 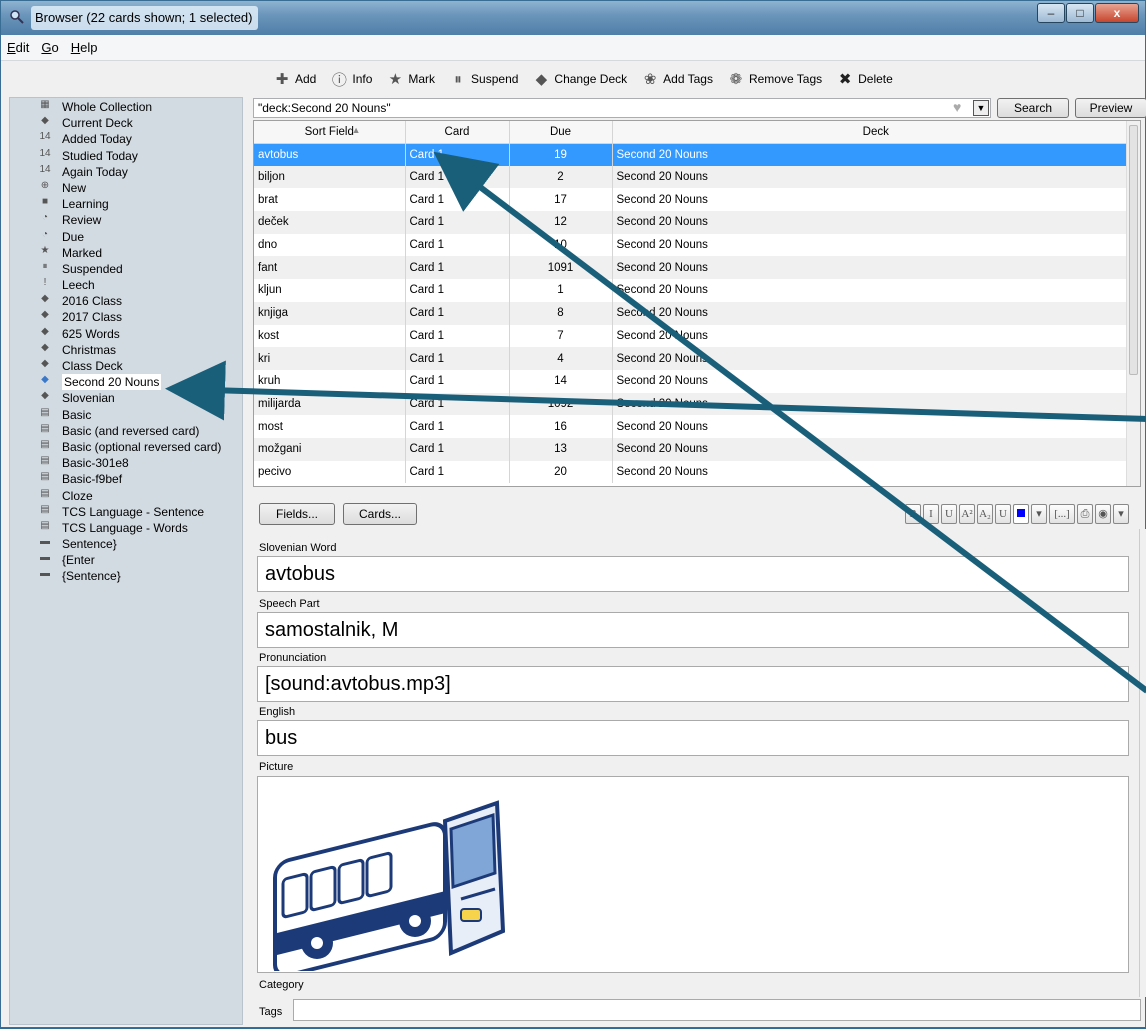 I want to click on sidebar-item: ▤ Cloze, so click(x=126, y=496).